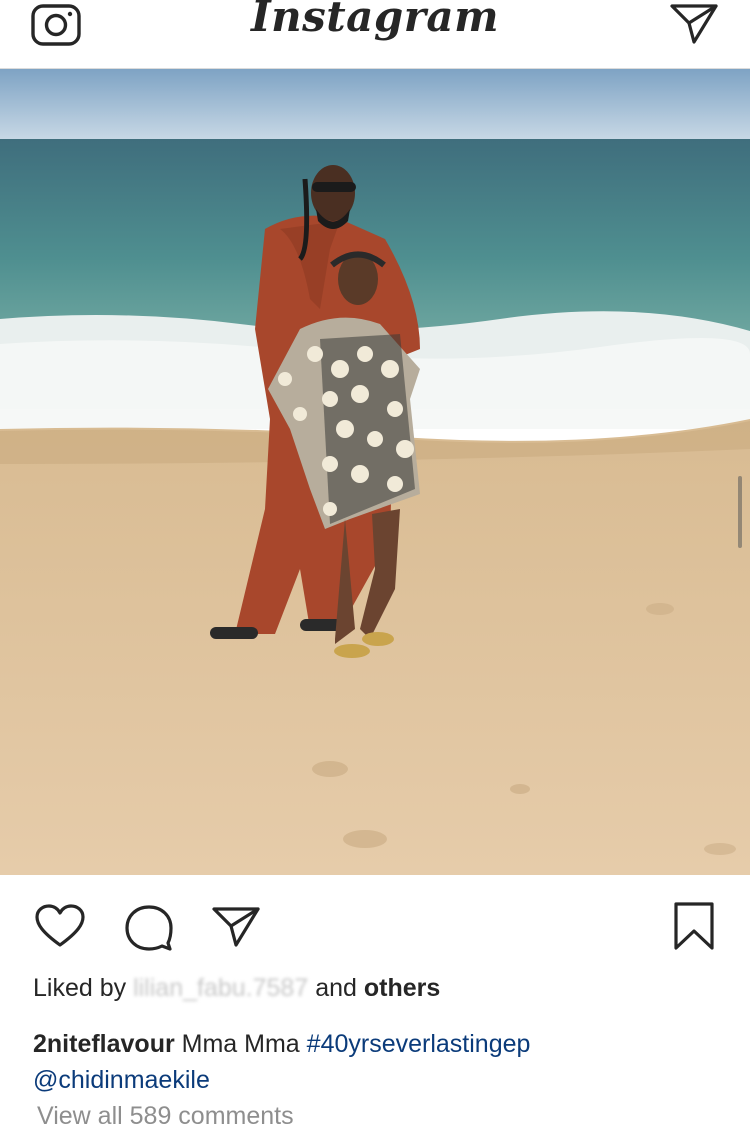  I want to click on instagram-logo: Instagram, so click(375, 20).